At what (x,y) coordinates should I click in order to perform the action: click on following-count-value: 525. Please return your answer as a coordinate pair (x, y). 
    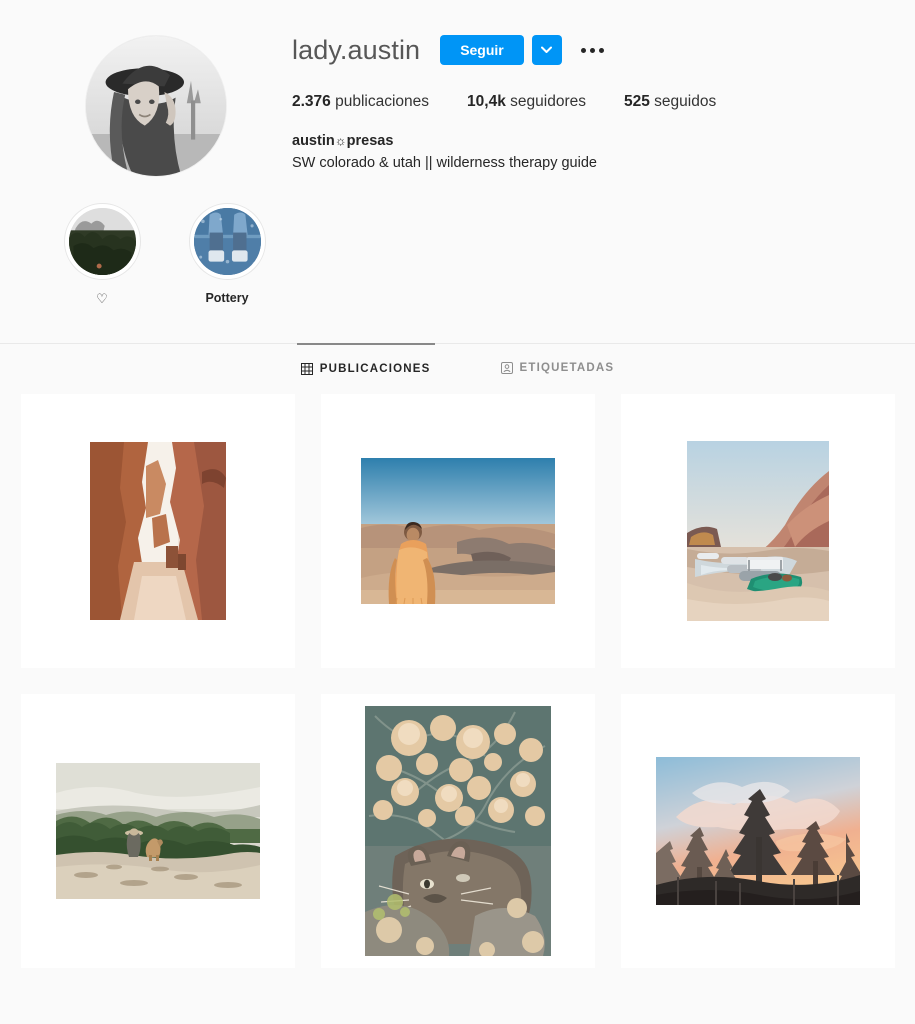
    Looking at the image, I should click on (636, 101).